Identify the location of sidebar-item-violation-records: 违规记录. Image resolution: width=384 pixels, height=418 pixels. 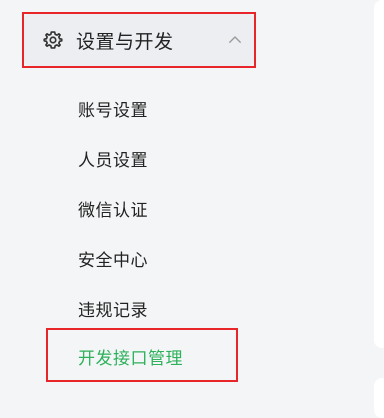
(113, 308).